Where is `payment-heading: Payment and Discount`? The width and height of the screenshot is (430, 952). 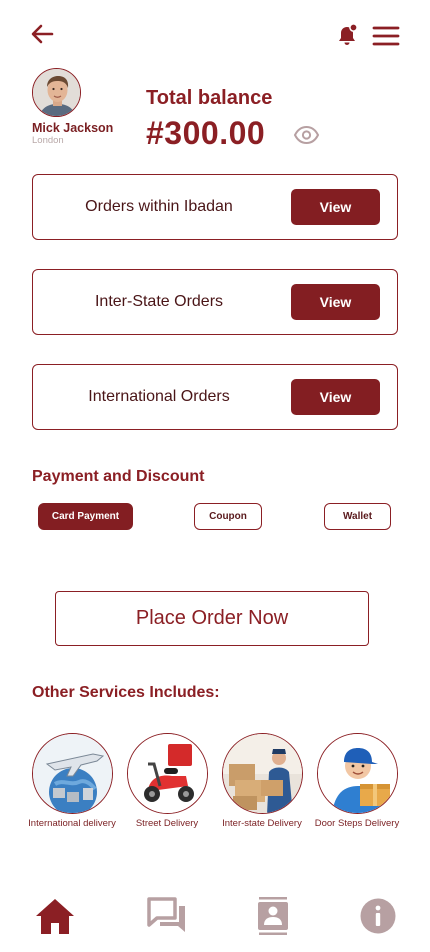 payment-heading: Payment and Discount is located at coordinates (118, 476).